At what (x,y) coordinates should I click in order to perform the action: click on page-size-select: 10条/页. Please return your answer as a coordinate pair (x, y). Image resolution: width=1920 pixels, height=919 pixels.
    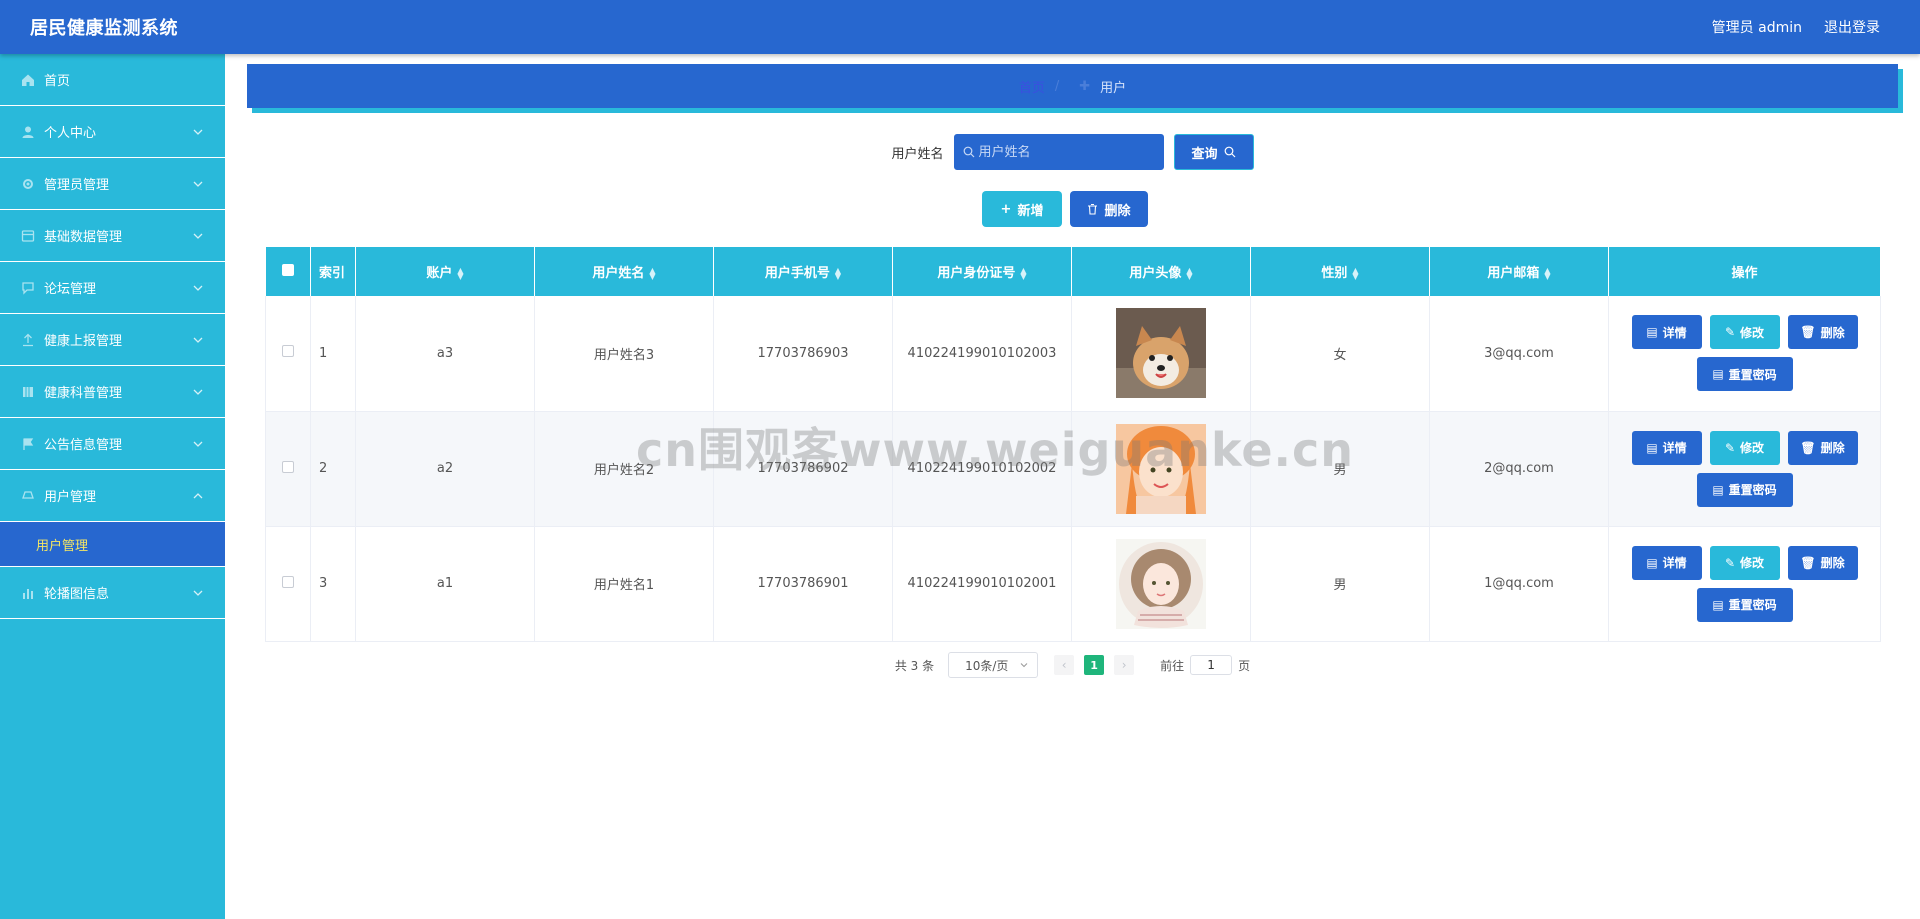
    Looking at the image, I should click on (993, 665).